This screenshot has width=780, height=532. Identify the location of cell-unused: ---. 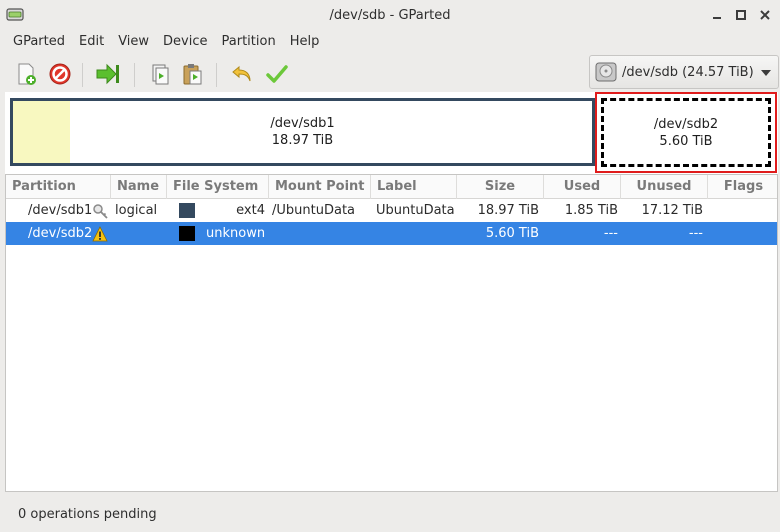
(695, 233).